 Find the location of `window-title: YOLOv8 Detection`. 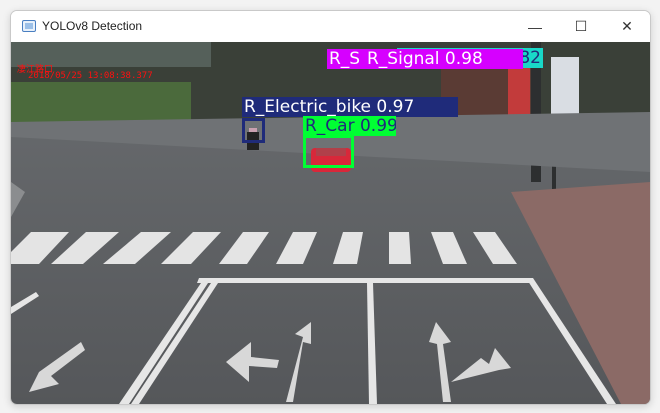

window-title: YOLOv8 Detection is located at coordinates (92, 26).